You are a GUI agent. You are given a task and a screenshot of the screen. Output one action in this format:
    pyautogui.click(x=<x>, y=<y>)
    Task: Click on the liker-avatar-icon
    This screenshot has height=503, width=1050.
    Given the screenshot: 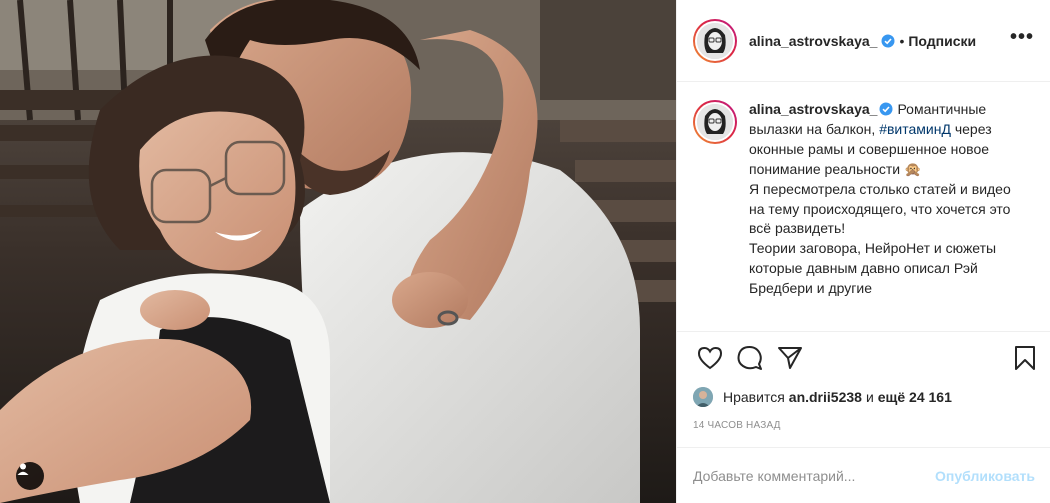 What is the action you would take?
    pyautogui.click(x=703, y=397)
    